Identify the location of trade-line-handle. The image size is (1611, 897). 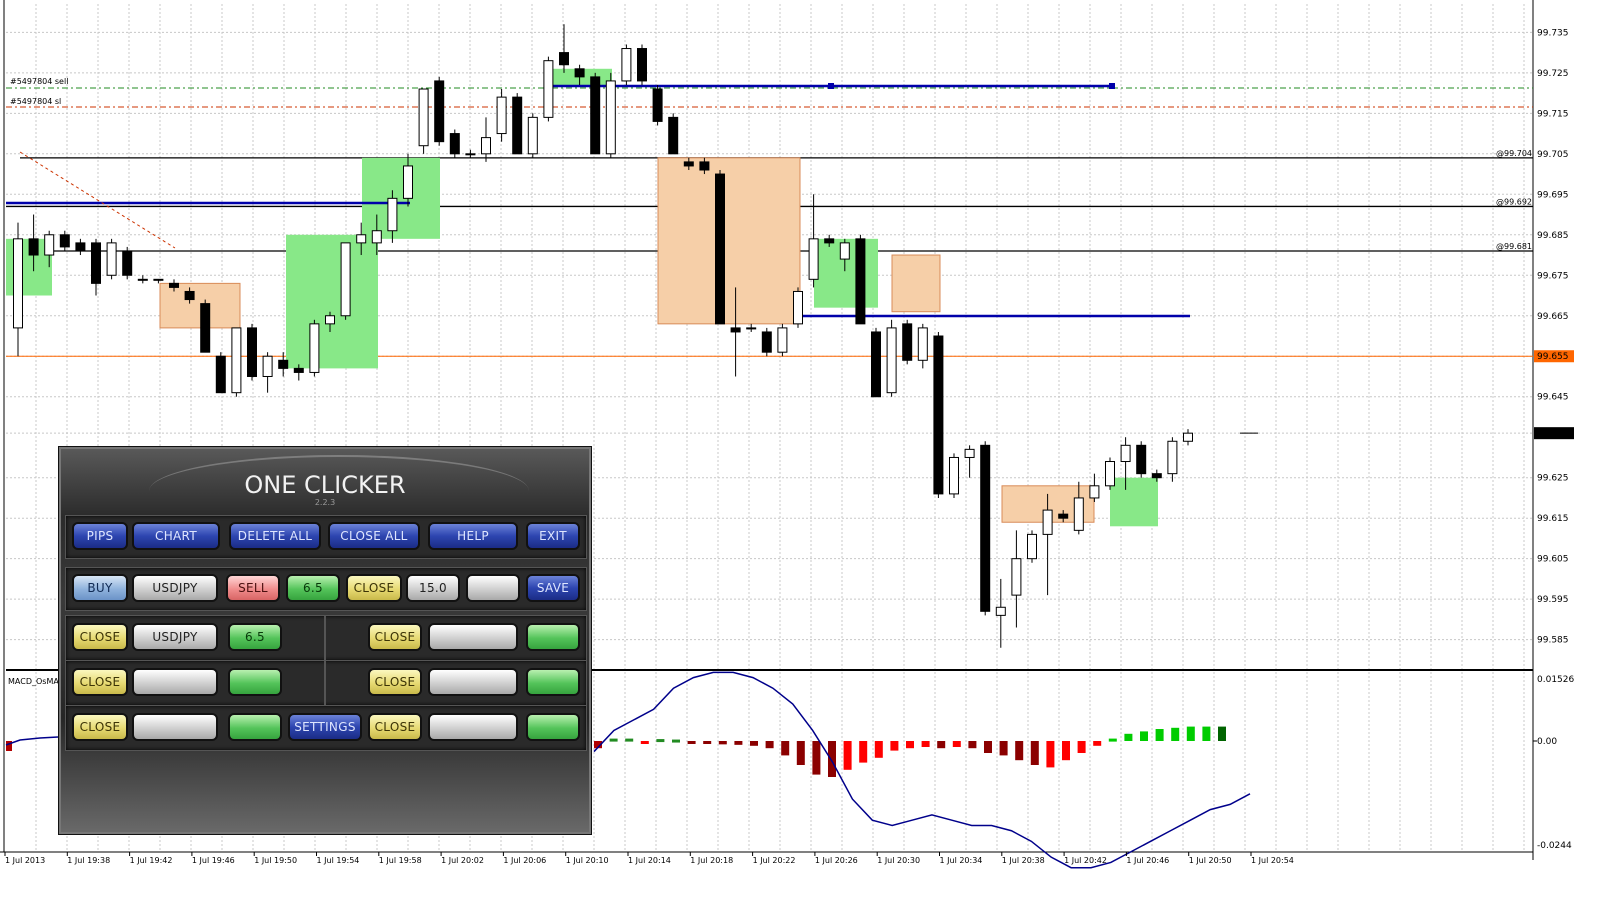
(831, 86).